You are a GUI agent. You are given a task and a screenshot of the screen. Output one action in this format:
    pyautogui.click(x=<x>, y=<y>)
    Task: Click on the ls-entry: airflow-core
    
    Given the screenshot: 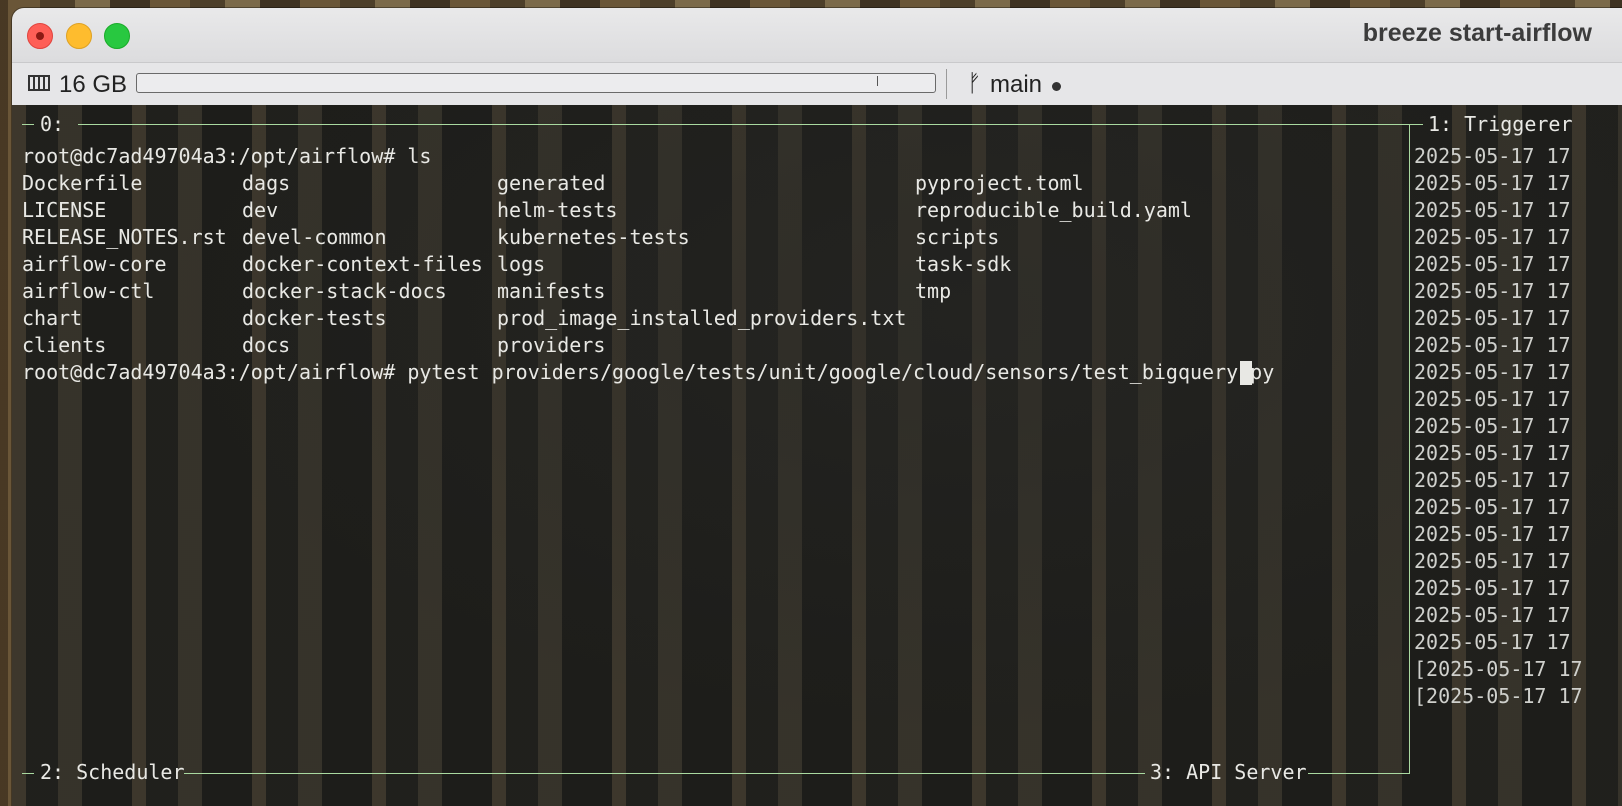 What is the action you would take?
    pyautogui.click(x=94, y=264)
    